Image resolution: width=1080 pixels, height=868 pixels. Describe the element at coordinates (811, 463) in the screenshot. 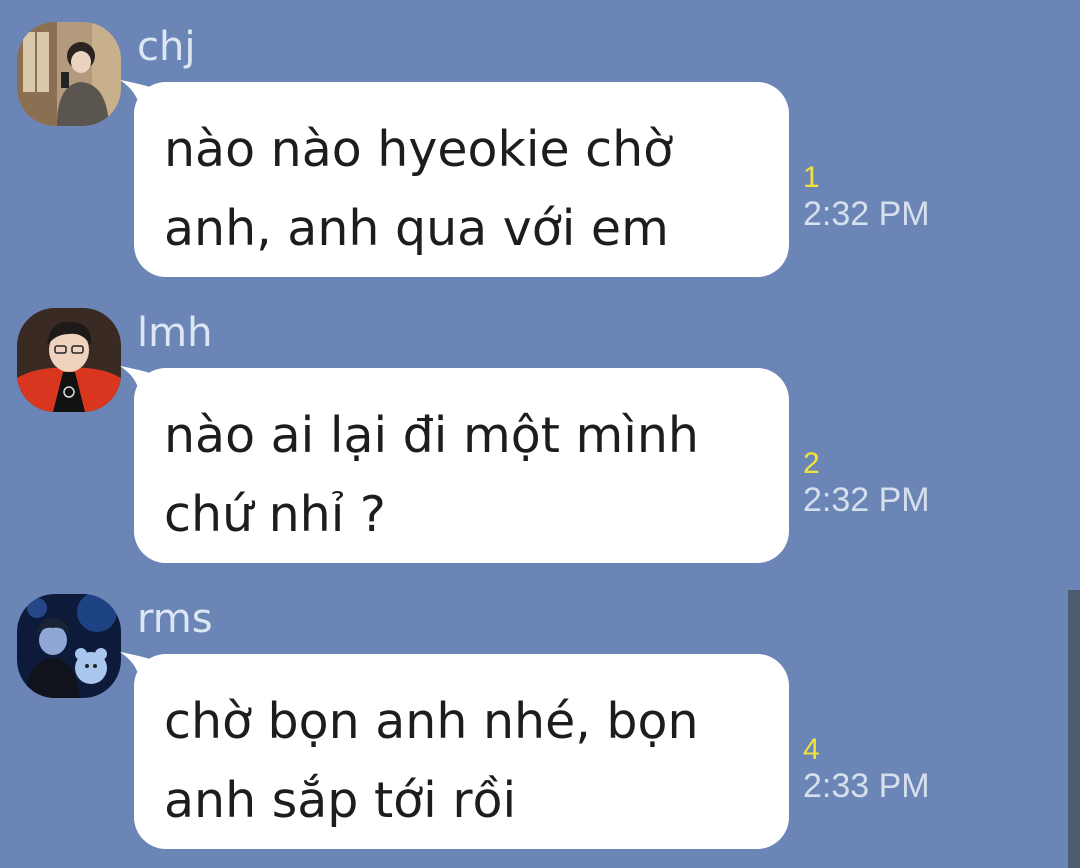

I see `unread-count: 2` at that location.